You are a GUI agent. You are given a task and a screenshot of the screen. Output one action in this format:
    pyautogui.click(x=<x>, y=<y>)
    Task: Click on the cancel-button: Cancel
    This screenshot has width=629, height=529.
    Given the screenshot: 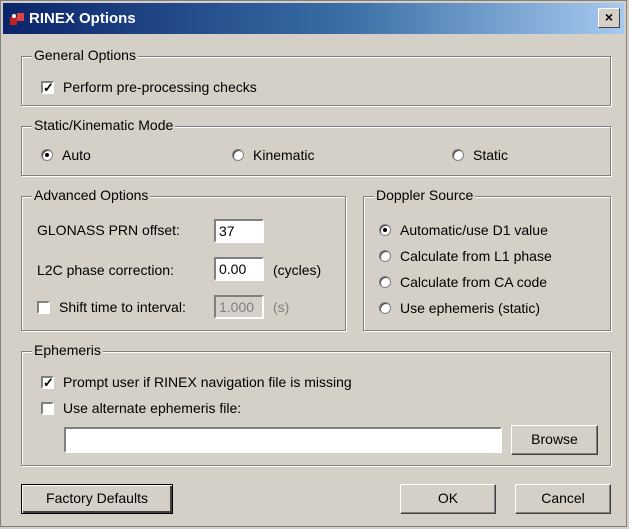 What is the action you would take?
    pyautogui.click(x=563, y=499)
    